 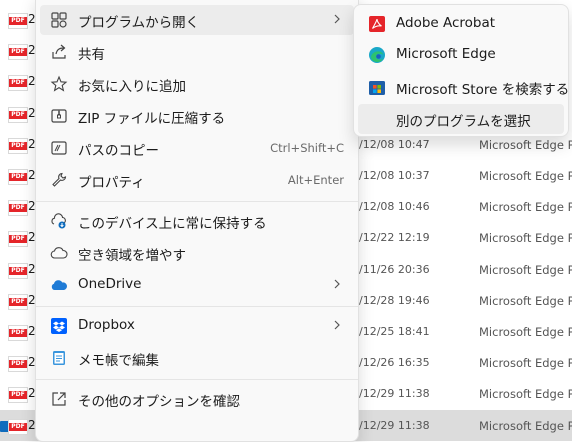 What do you see at coordinates (59, 253) in the screenshot?
I see `cloud-icon` at bounding box center [59, 253].